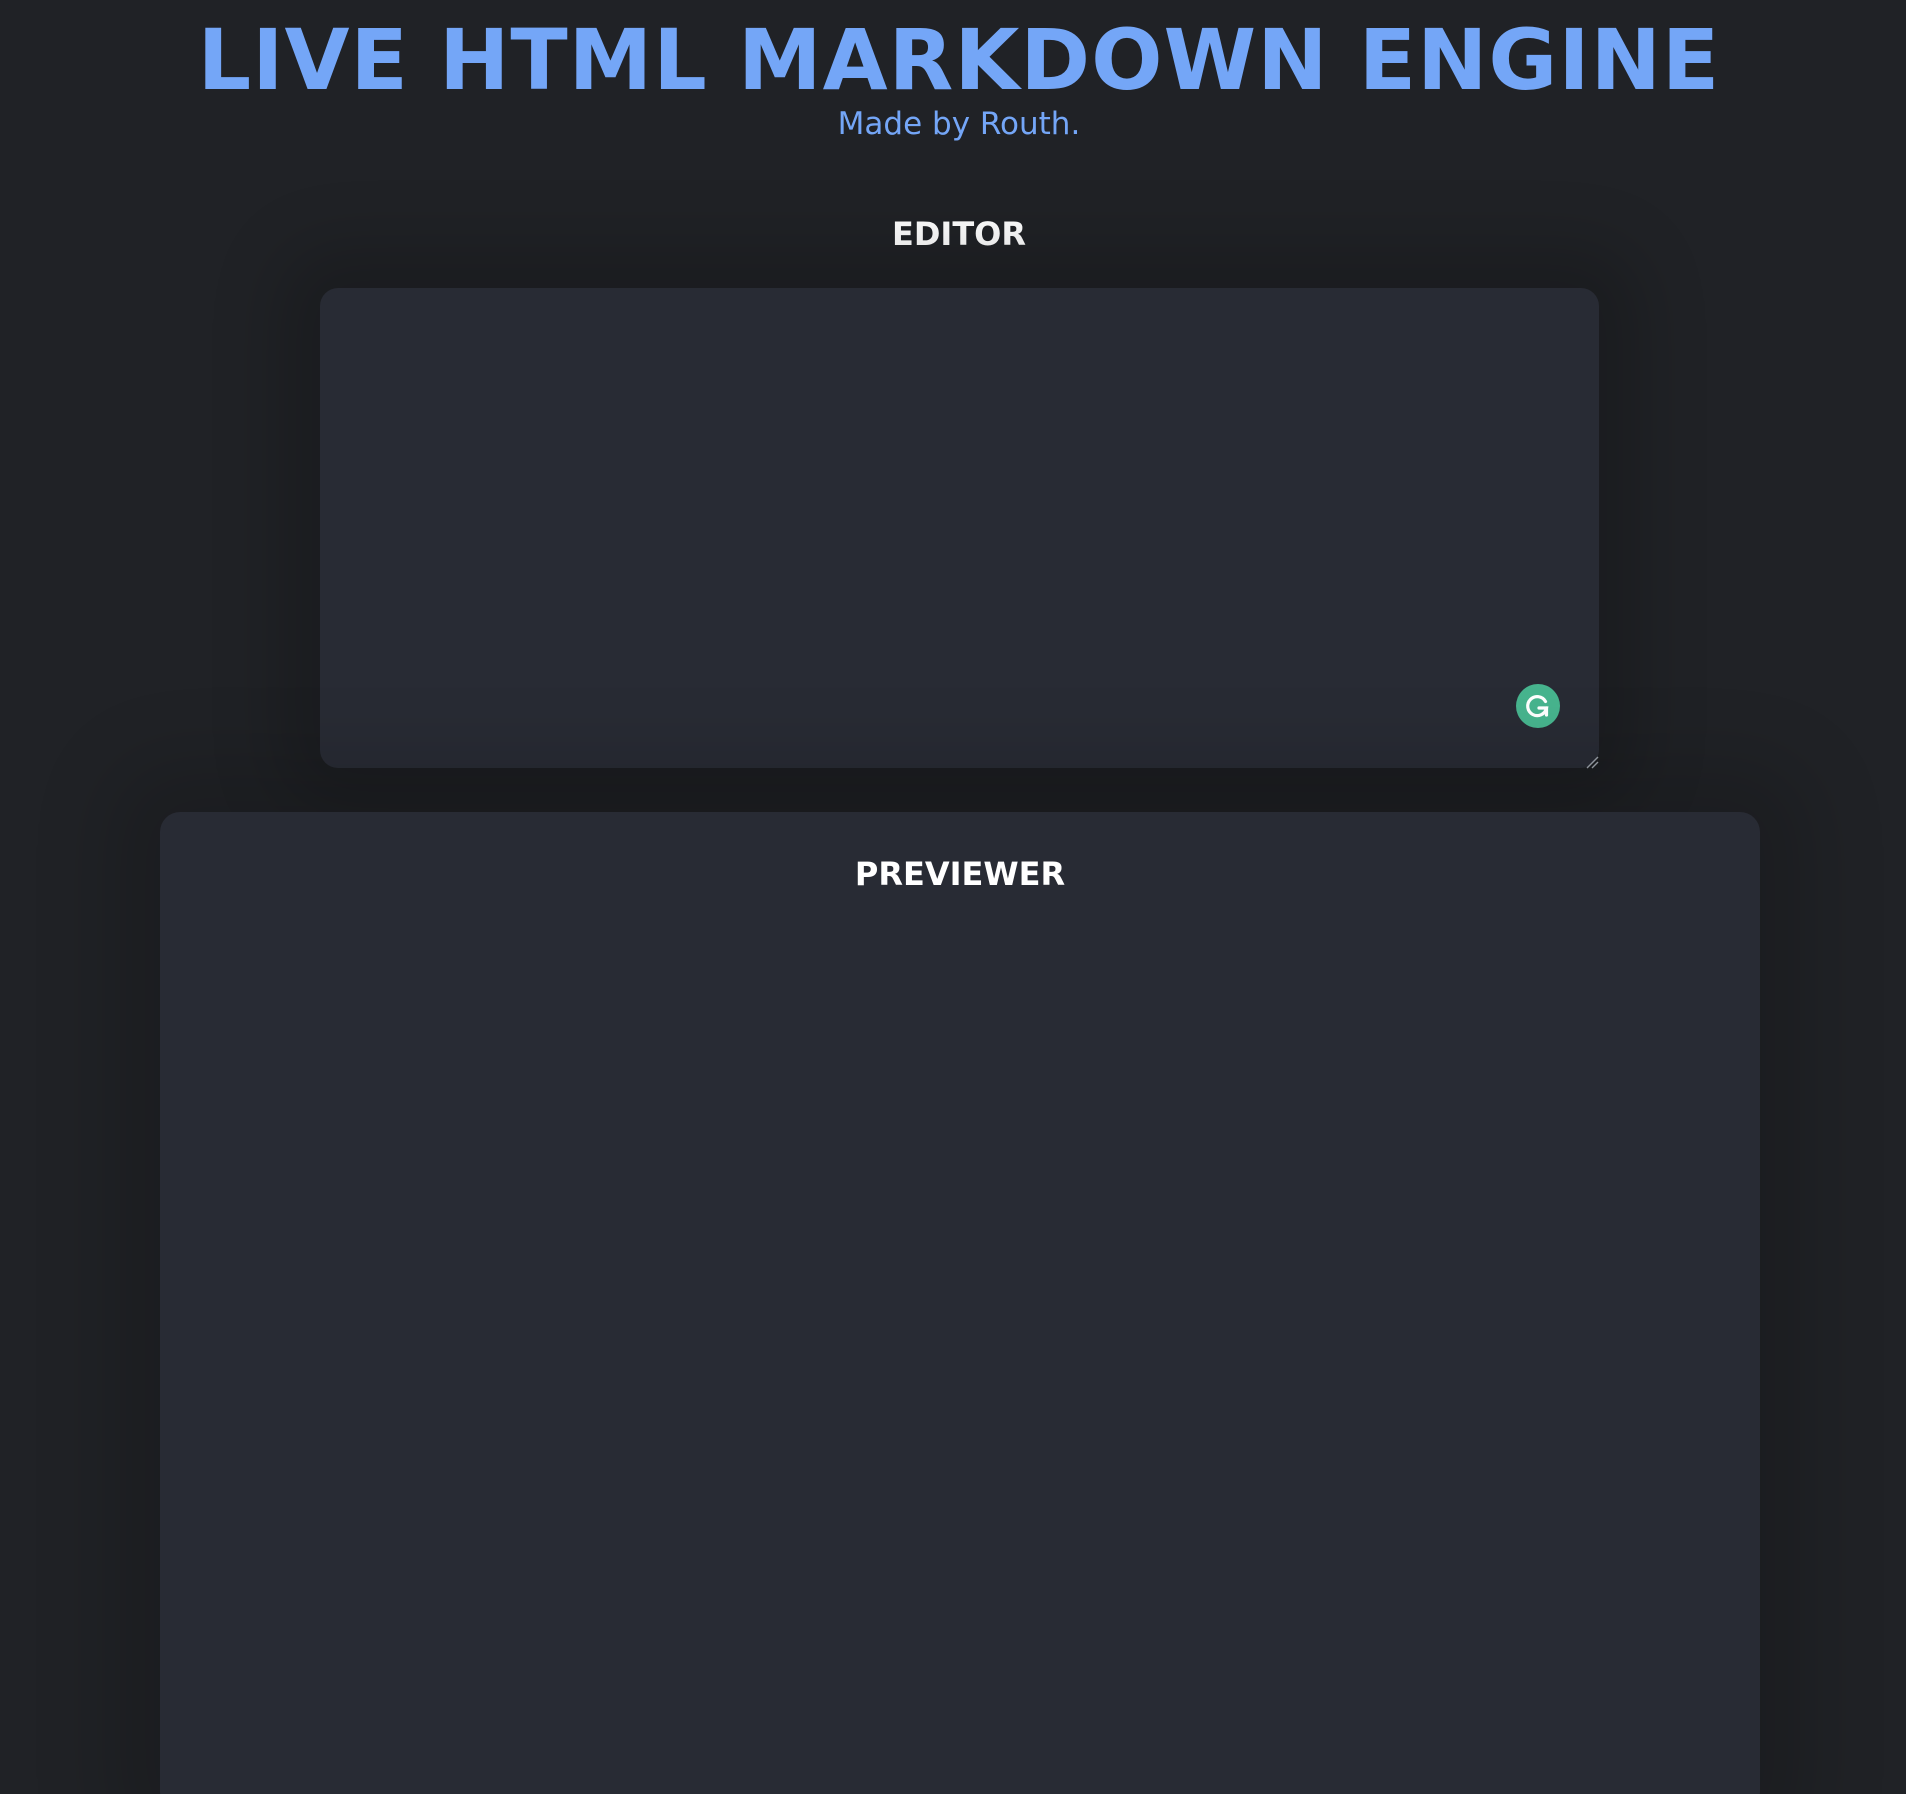 This screenshot has height=1794, width=1906. Describe the element at coordinates (959, 234) in the screenshot. I see `editor-heading: EDITOR` at that location.